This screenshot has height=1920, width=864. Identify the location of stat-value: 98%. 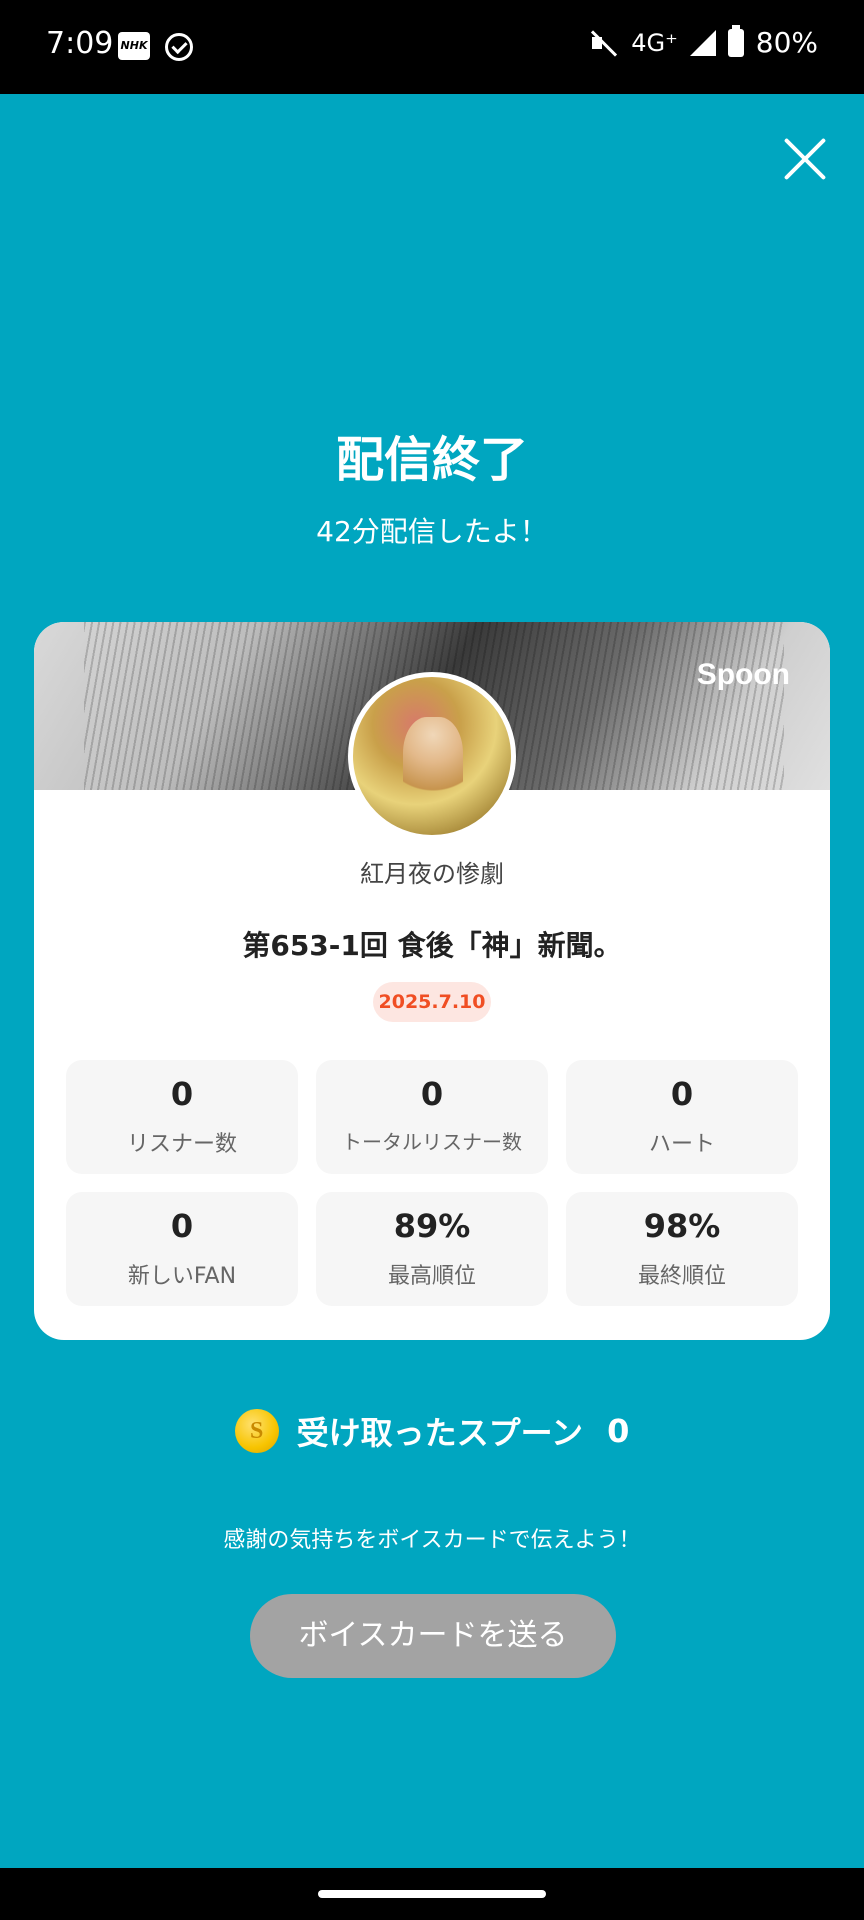
(682, 1226).